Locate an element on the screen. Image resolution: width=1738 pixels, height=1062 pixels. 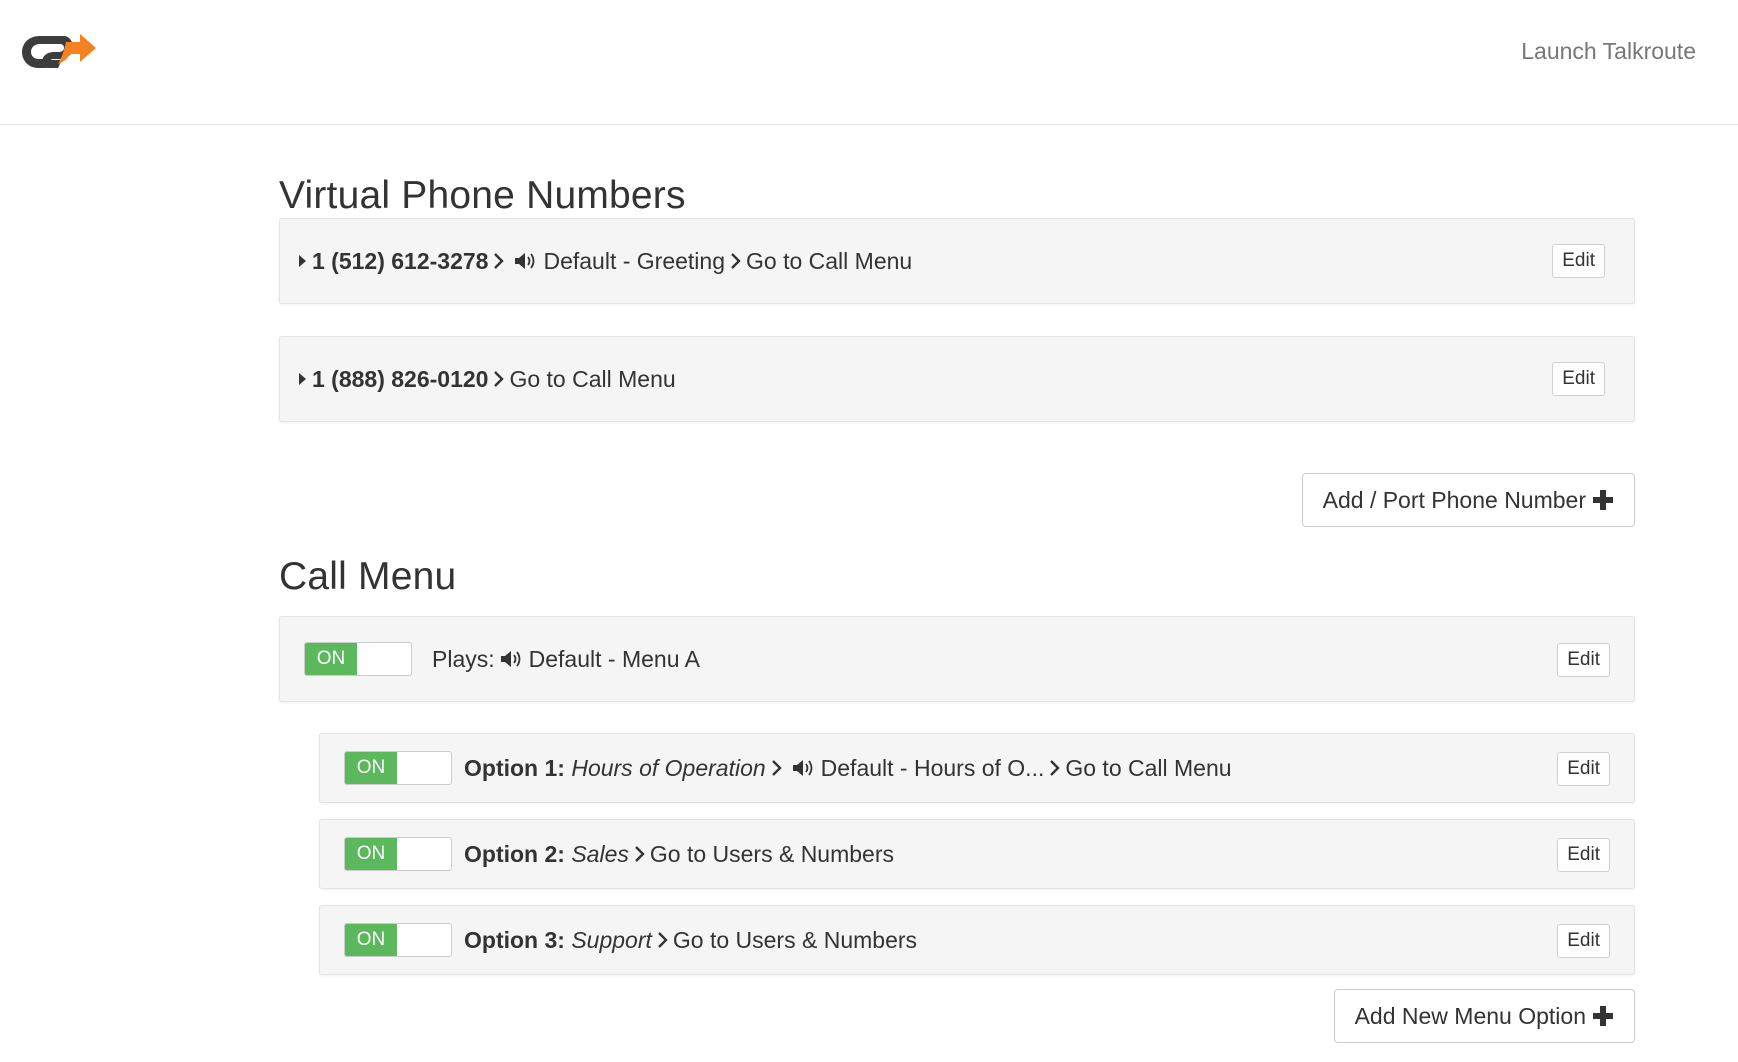
option-name: Support is located at coordinates (611, 939).